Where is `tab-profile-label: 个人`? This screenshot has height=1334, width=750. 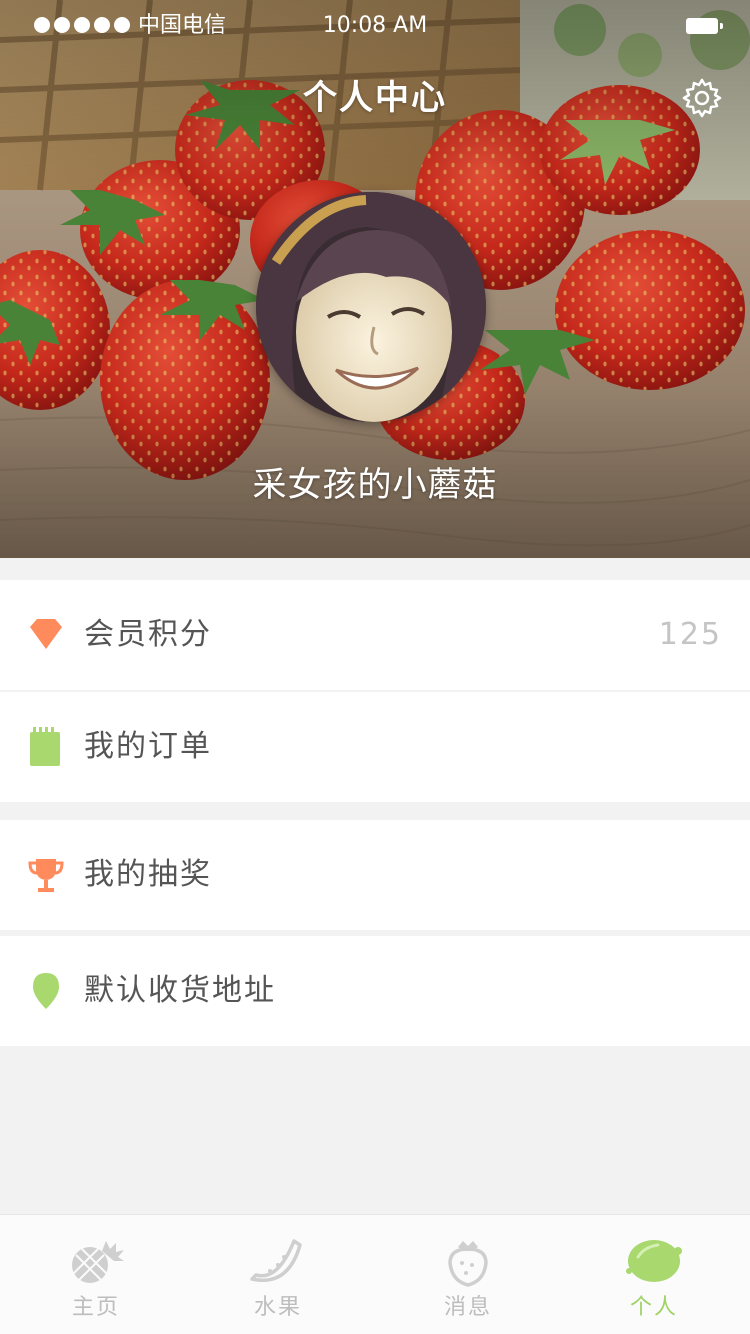
tab-profile-label: 个人 is located at coordinates (653, 1307).